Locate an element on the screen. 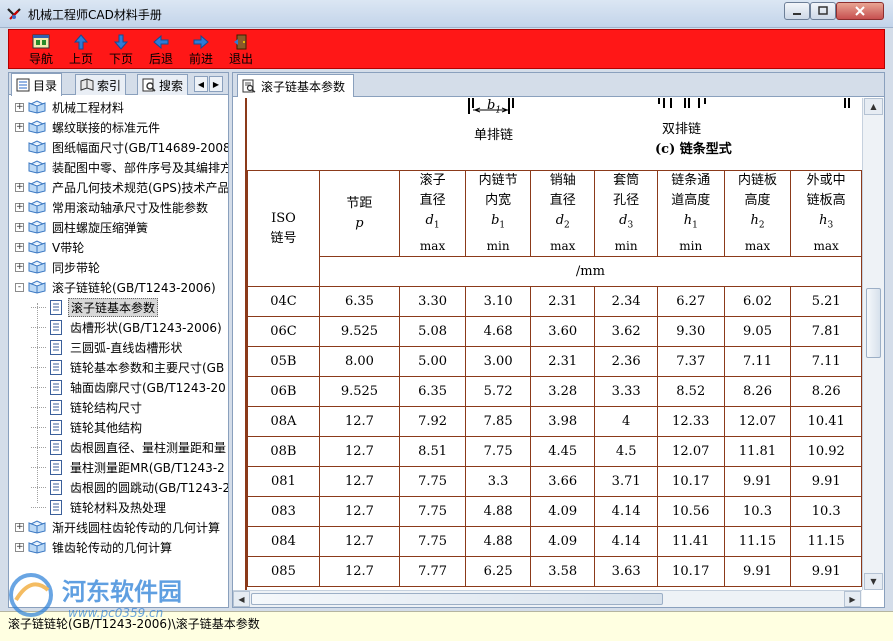  navigate-button: 导航 is located at coordinates (41, 50).